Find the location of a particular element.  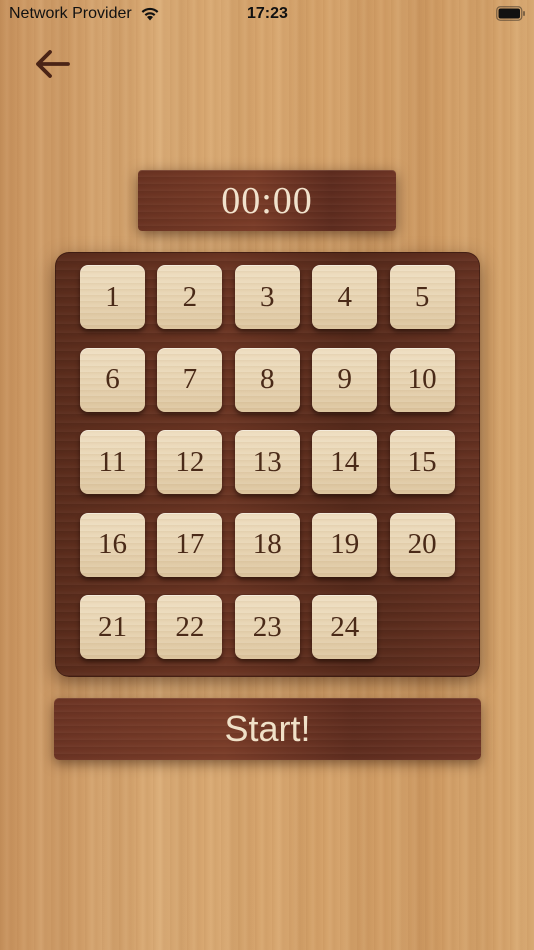

puzzle-tile-15: 15 is located at coordinates (422, 462).